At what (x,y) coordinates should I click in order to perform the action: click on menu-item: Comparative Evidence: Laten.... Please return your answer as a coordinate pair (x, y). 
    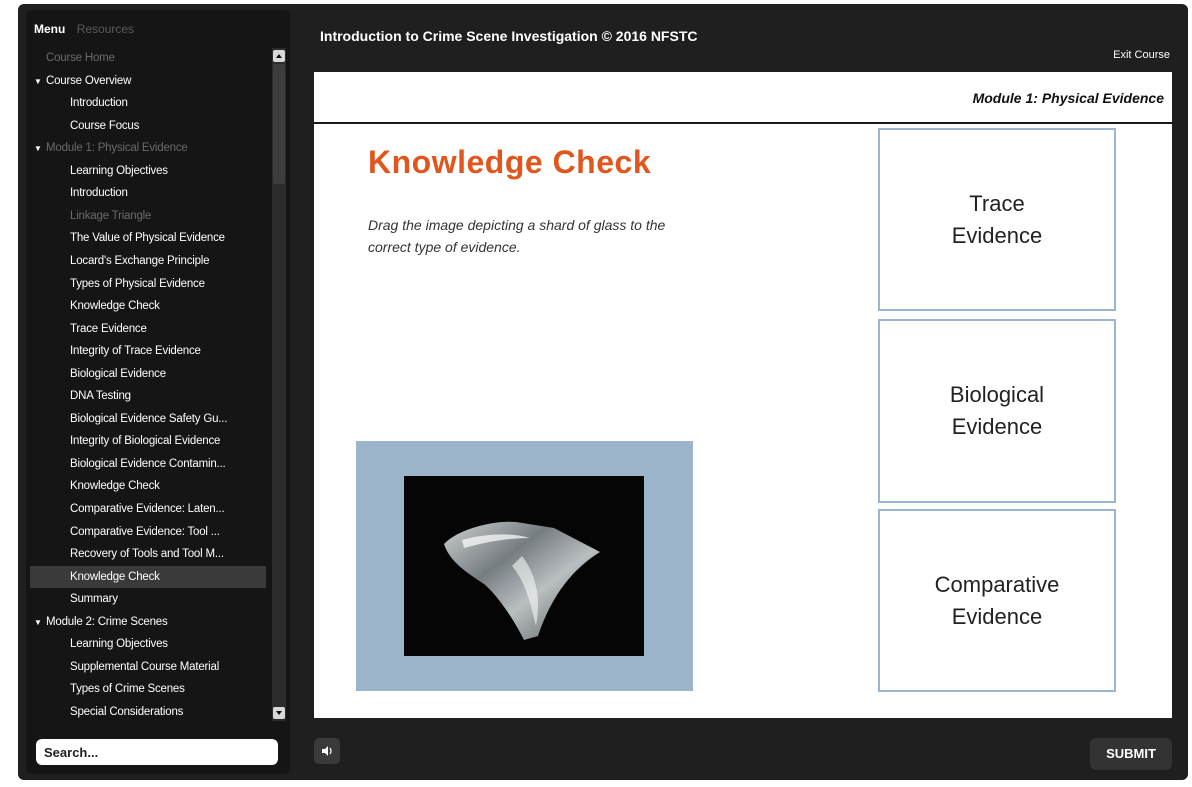
    Looking at the image, I should click on (148, 509).